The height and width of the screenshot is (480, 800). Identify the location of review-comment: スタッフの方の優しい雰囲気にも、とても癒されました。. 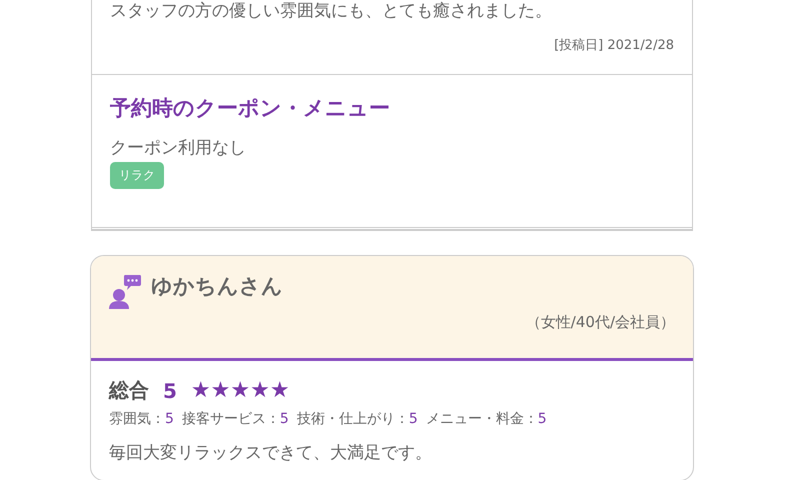
(331, 11).